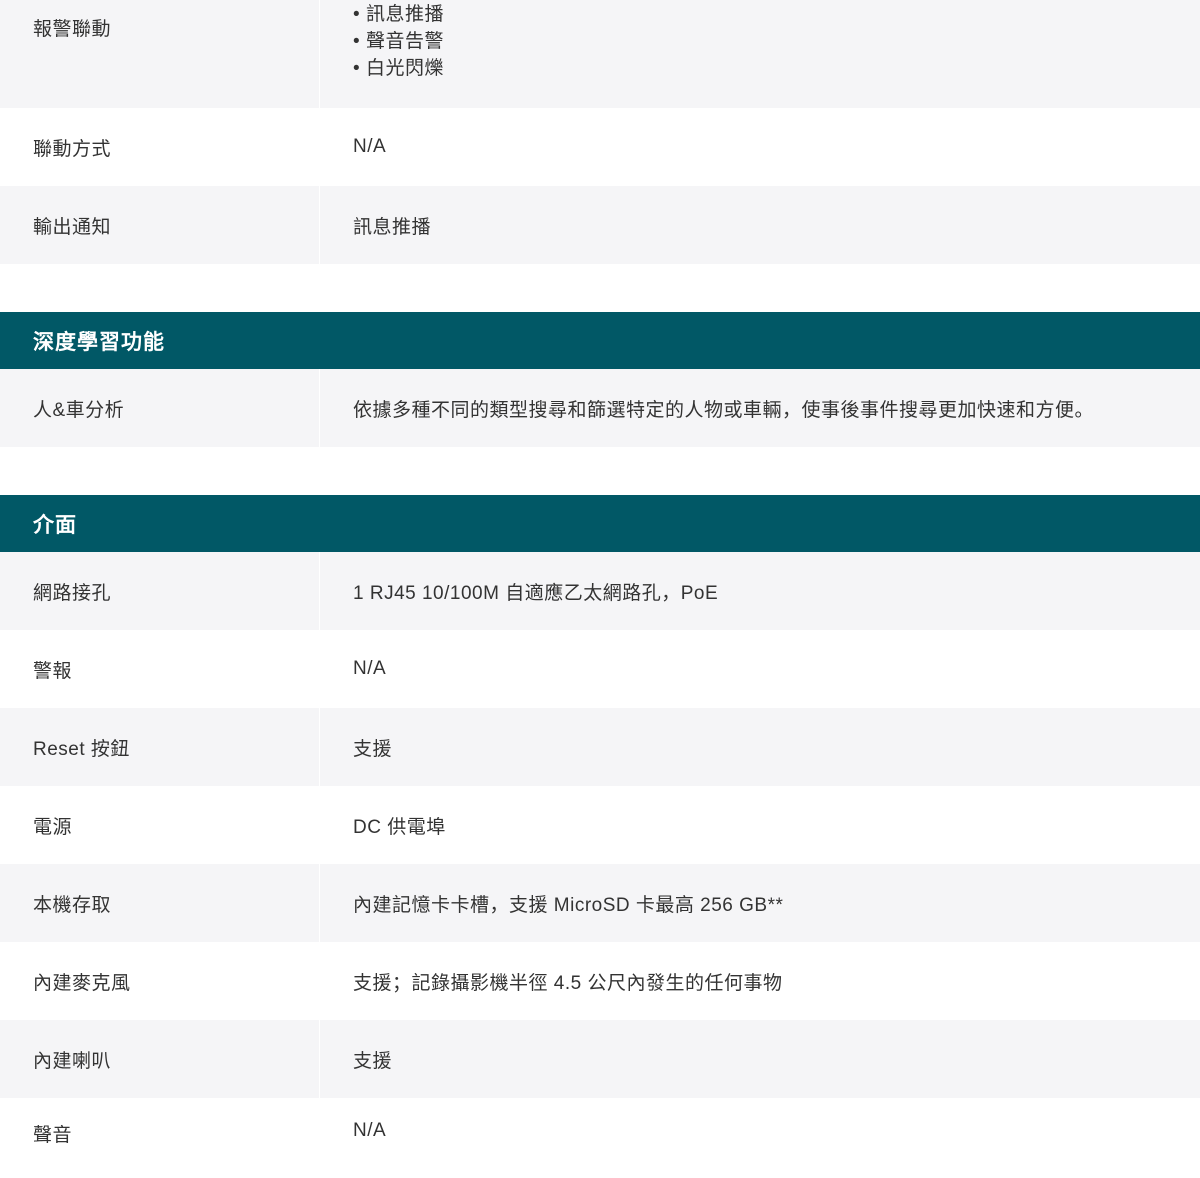  Describe the element at coordinates (600, 523) in the screenshot. I see `section-header-interface: 介面` at that location.